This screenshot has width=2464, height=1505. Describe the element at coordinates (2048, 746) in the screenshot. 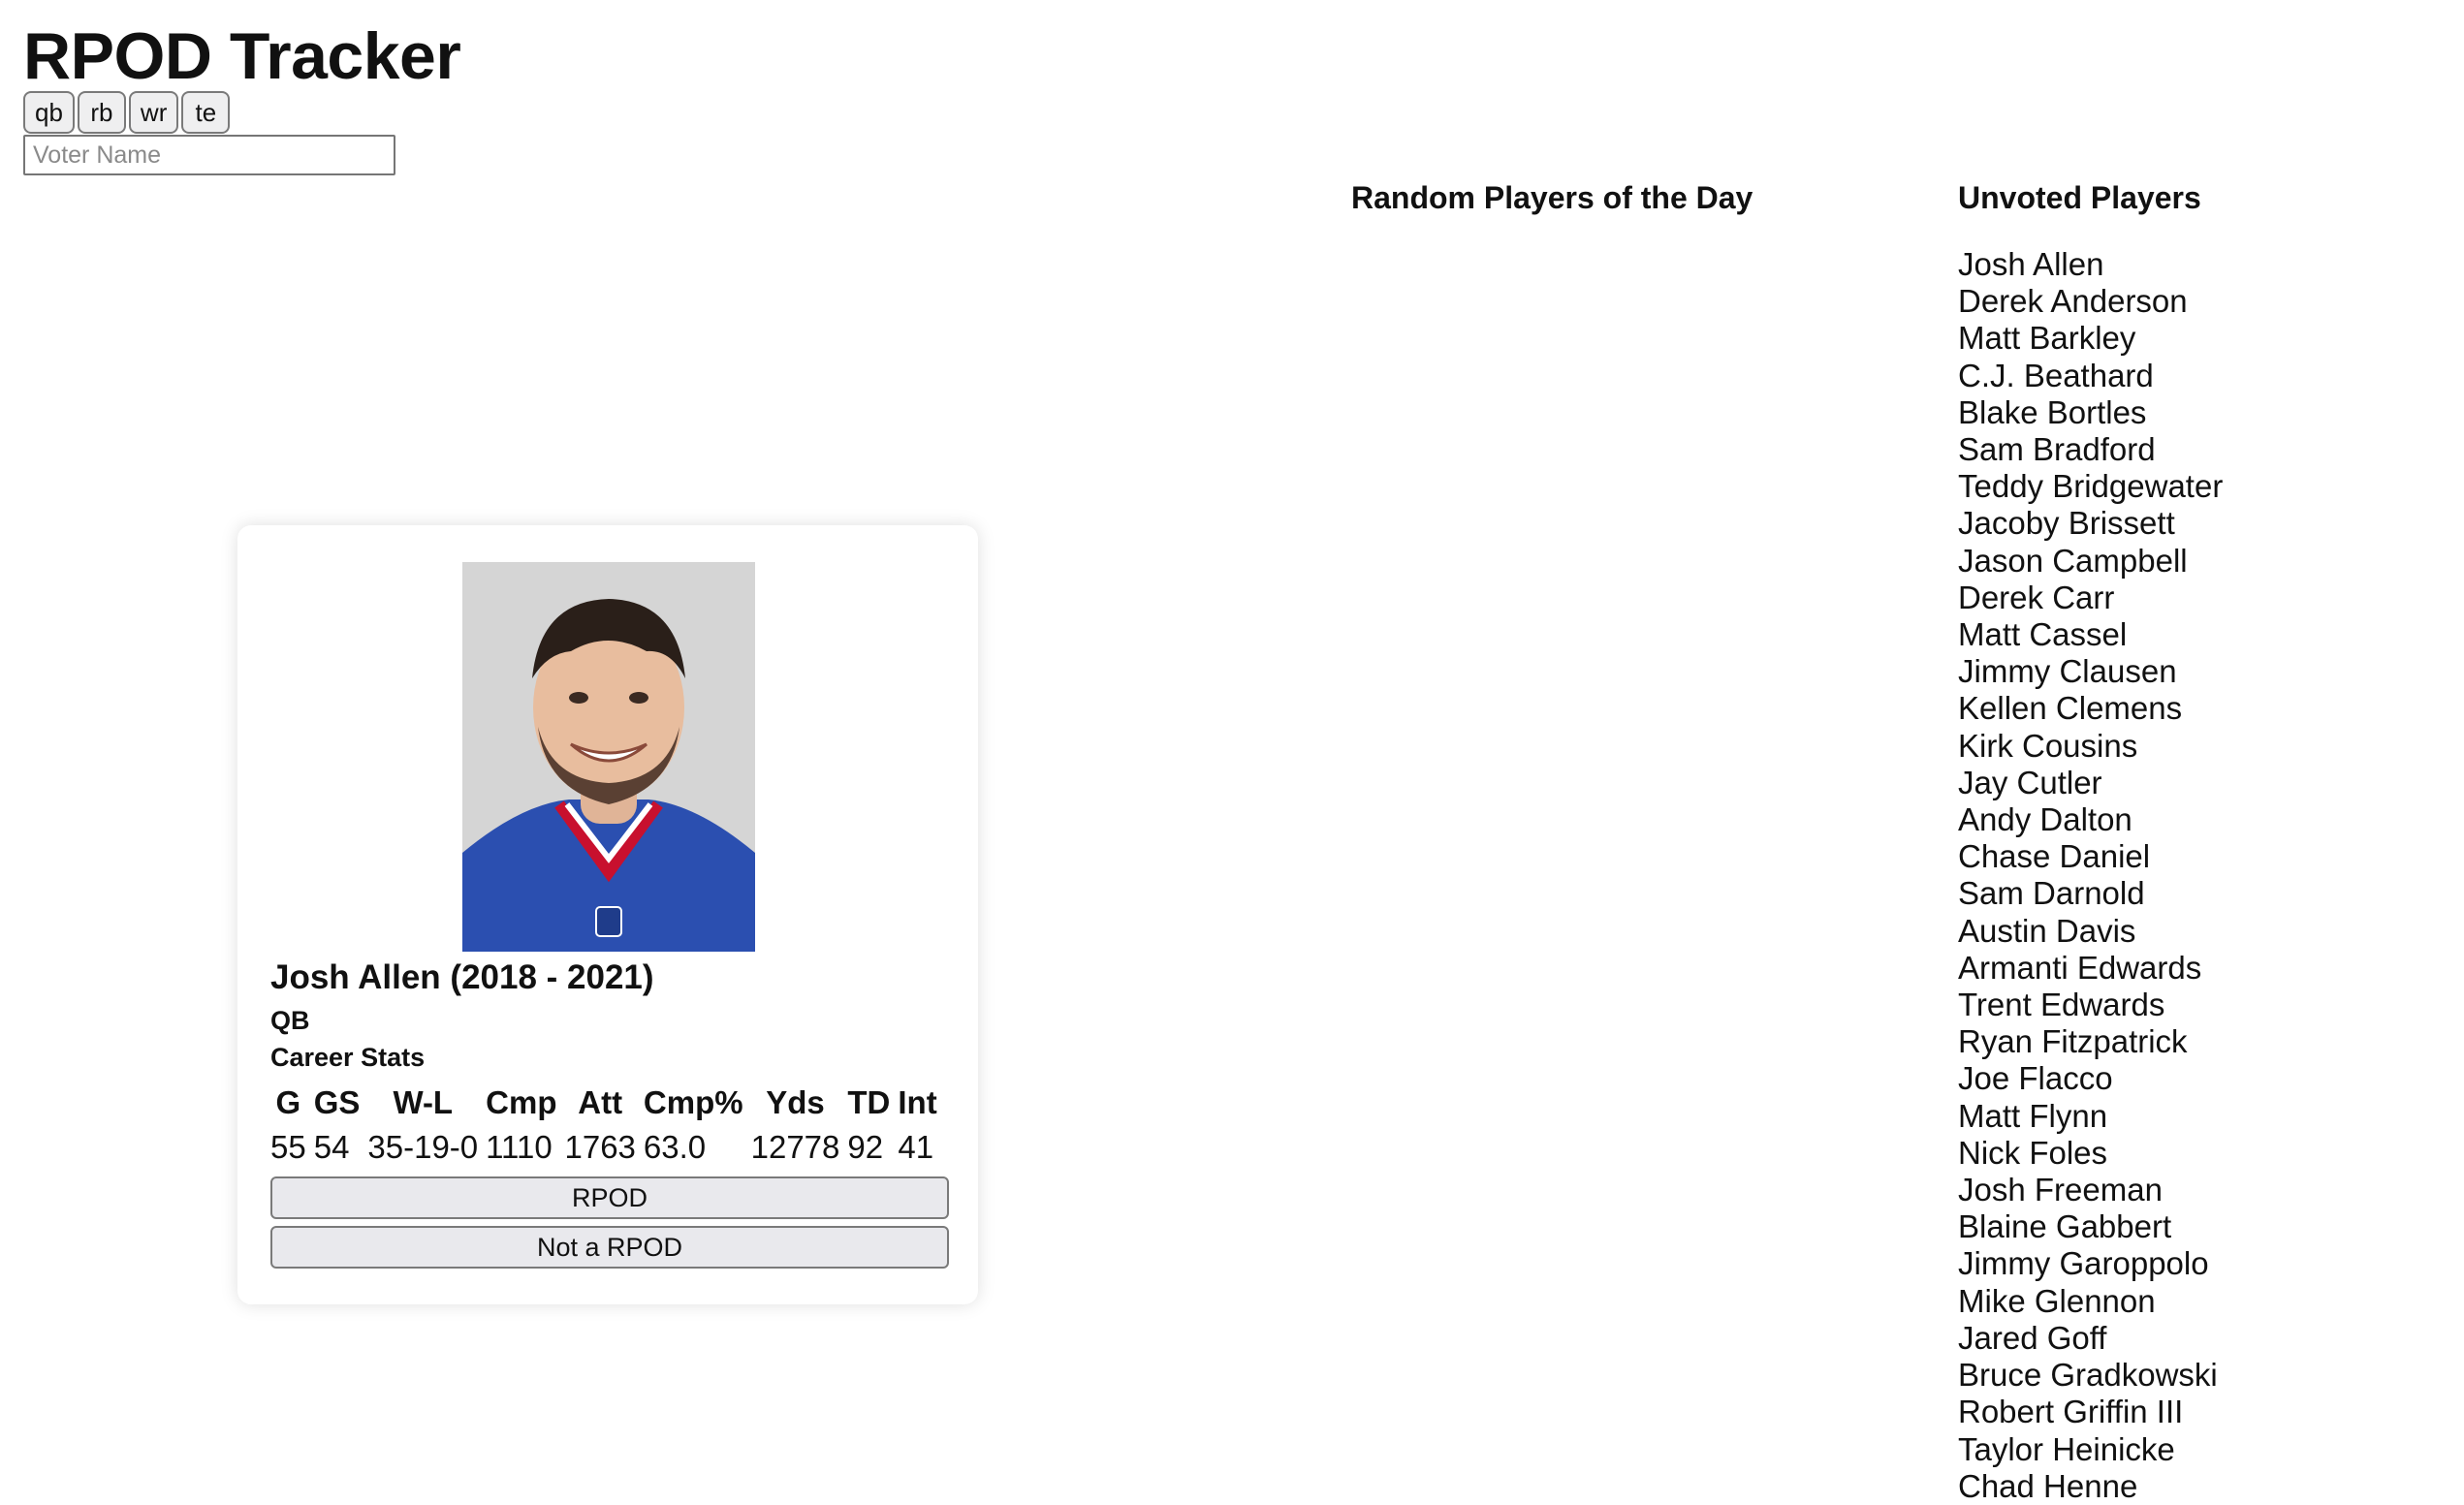

I see `unvoted-player-item: Kirk Cousins` at that location.